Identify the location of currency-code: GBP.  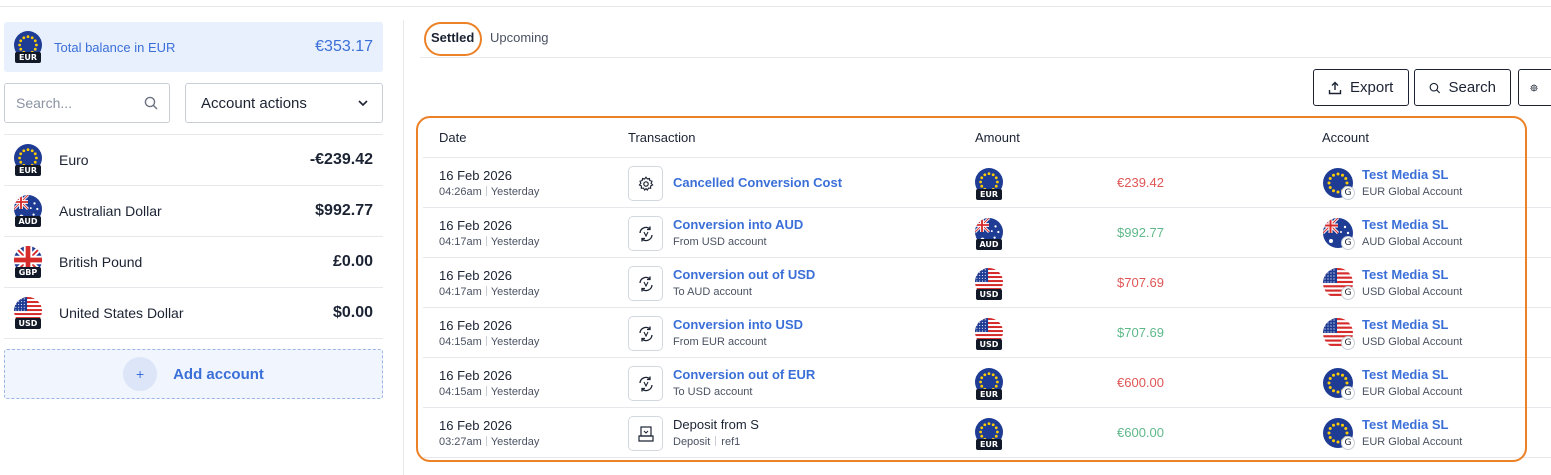
(28, 272).